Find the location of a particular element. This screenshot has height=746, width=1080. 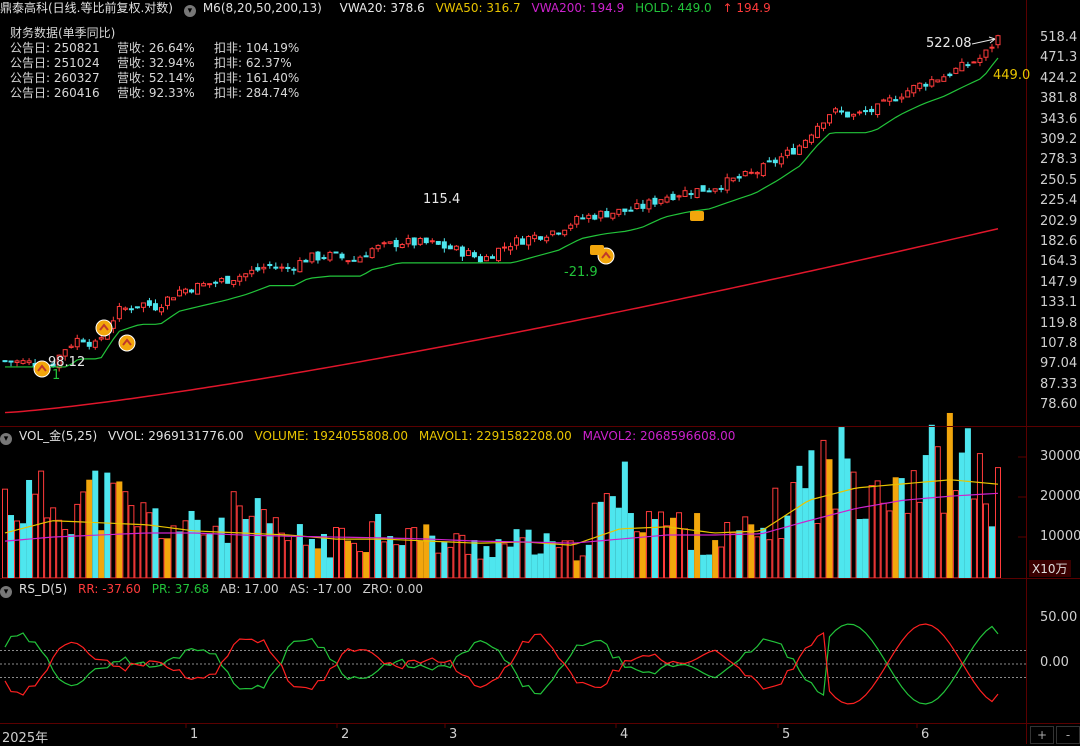

zoom-in-button: + is located at coordinates (1042, 735).